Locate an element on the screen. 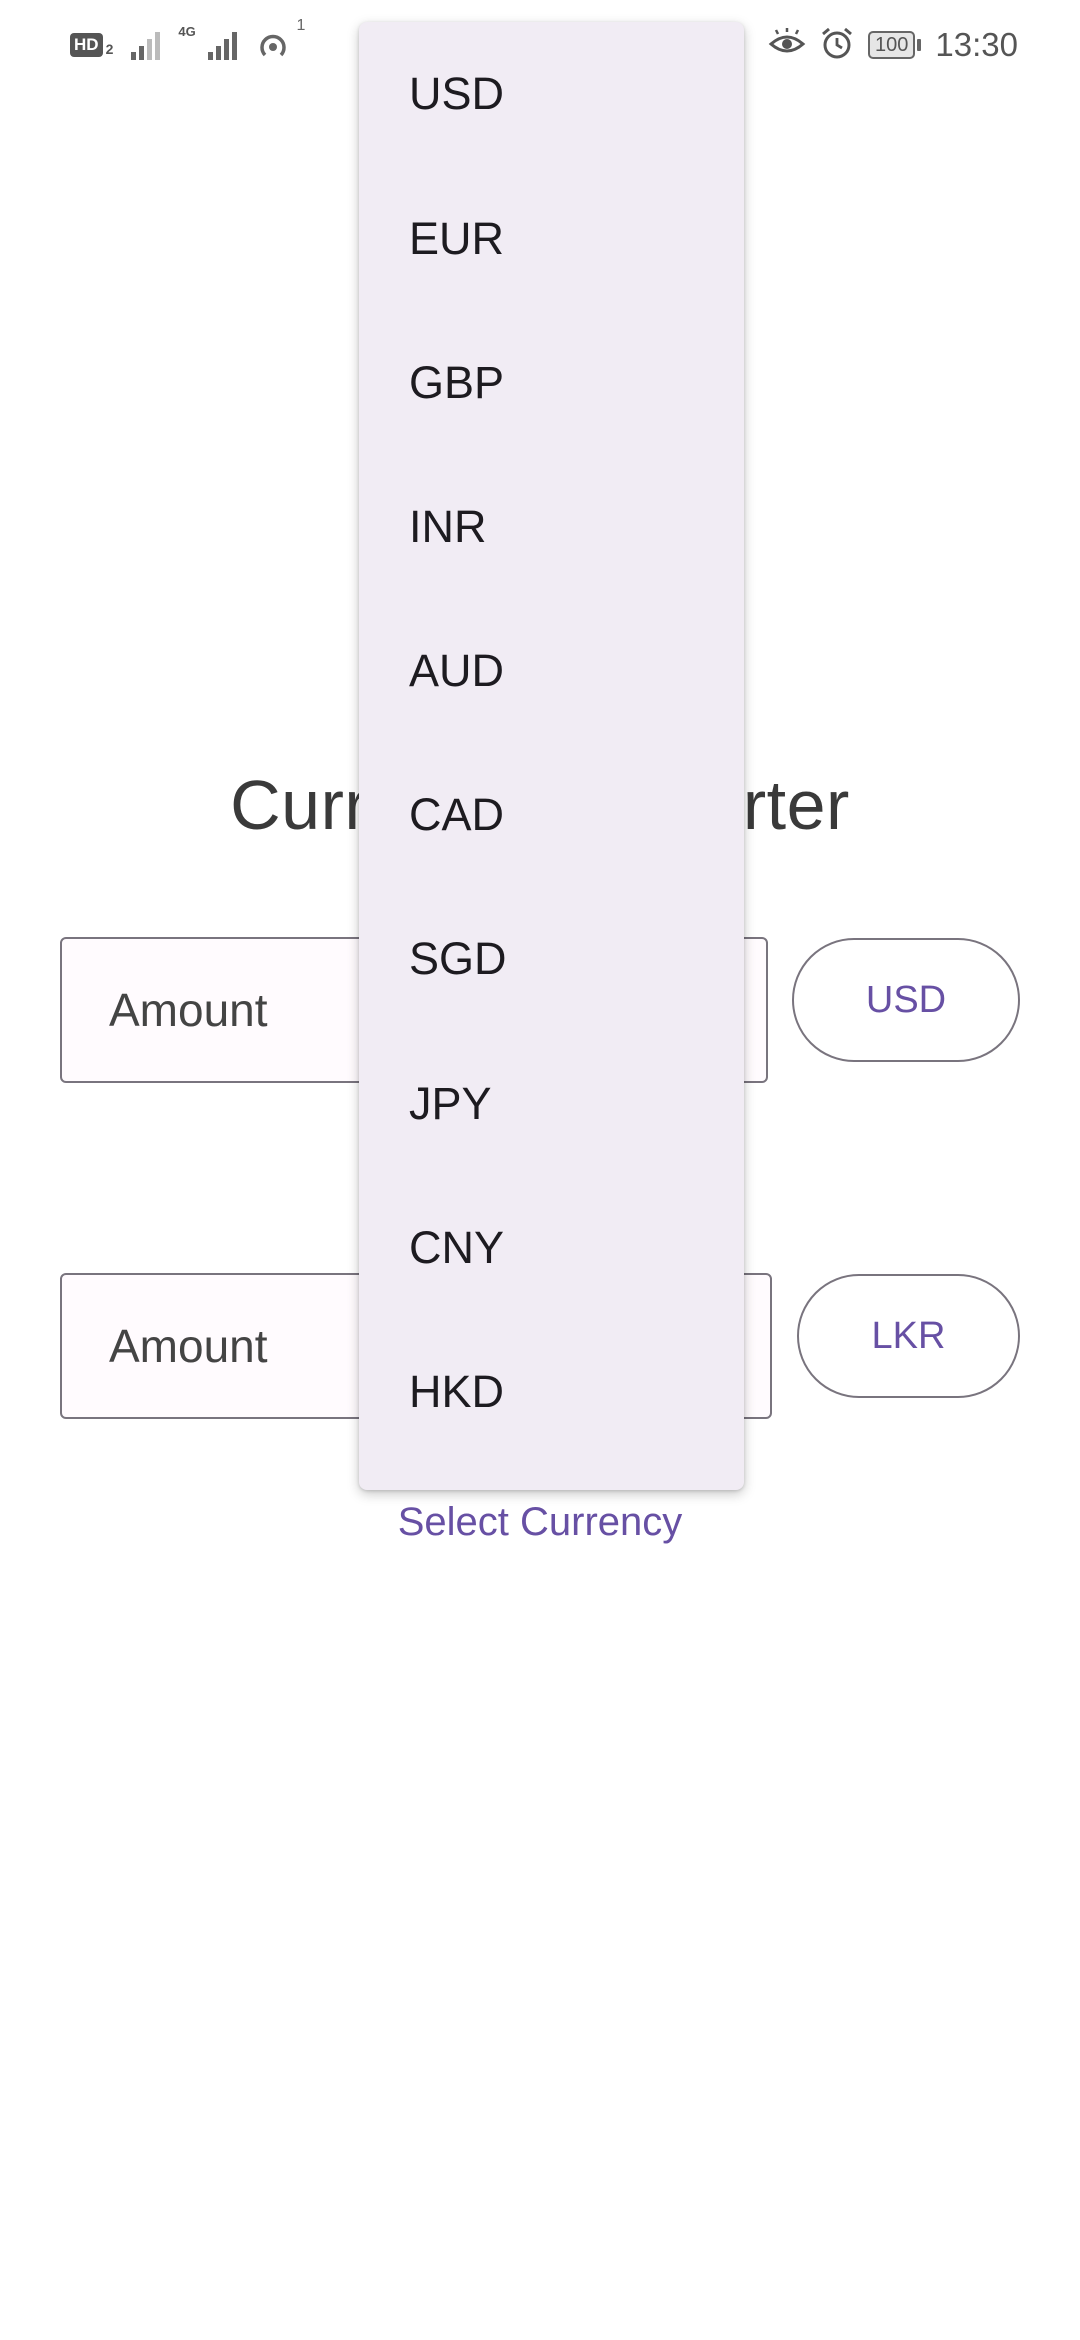 This screenshot has width=1080, height=2340. hotspot-count: 1 is located at coordinates (301, 25).